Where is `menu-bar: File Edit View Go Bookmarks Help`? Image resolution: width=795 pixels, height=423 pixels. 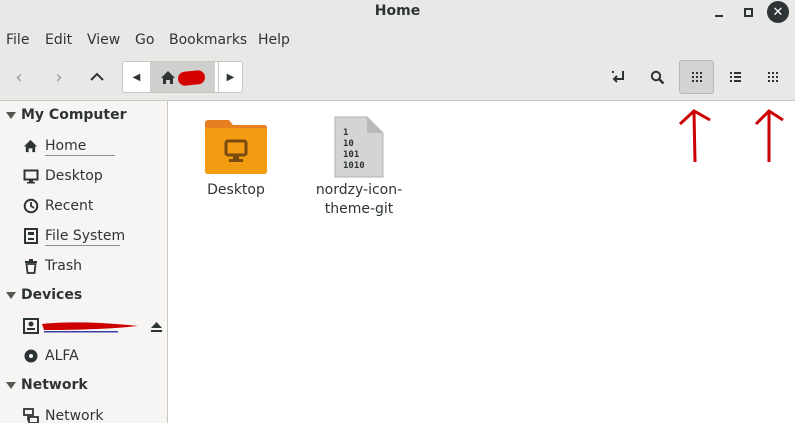
menu-bar: File Edit View Go Bookmarks Help is located at coordinates (397, 40).